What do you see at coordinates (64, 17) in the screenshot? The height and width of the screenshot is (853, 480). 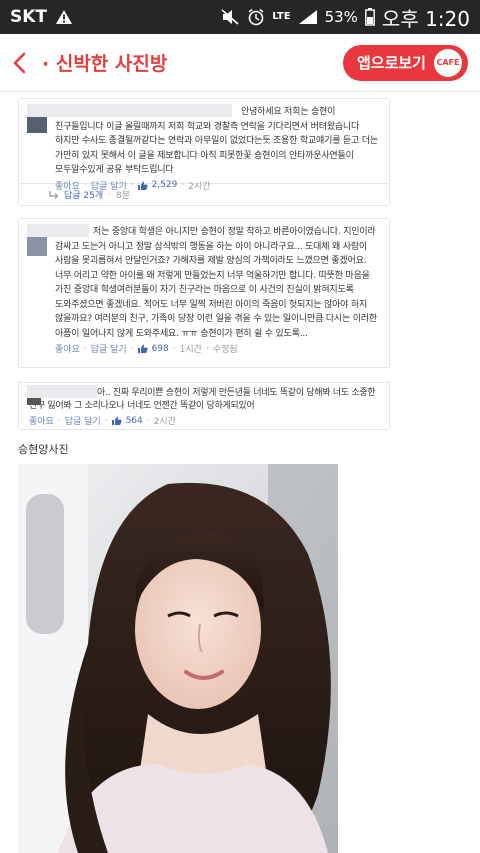 I see `warning-icon` at bounding box center [64, 17].